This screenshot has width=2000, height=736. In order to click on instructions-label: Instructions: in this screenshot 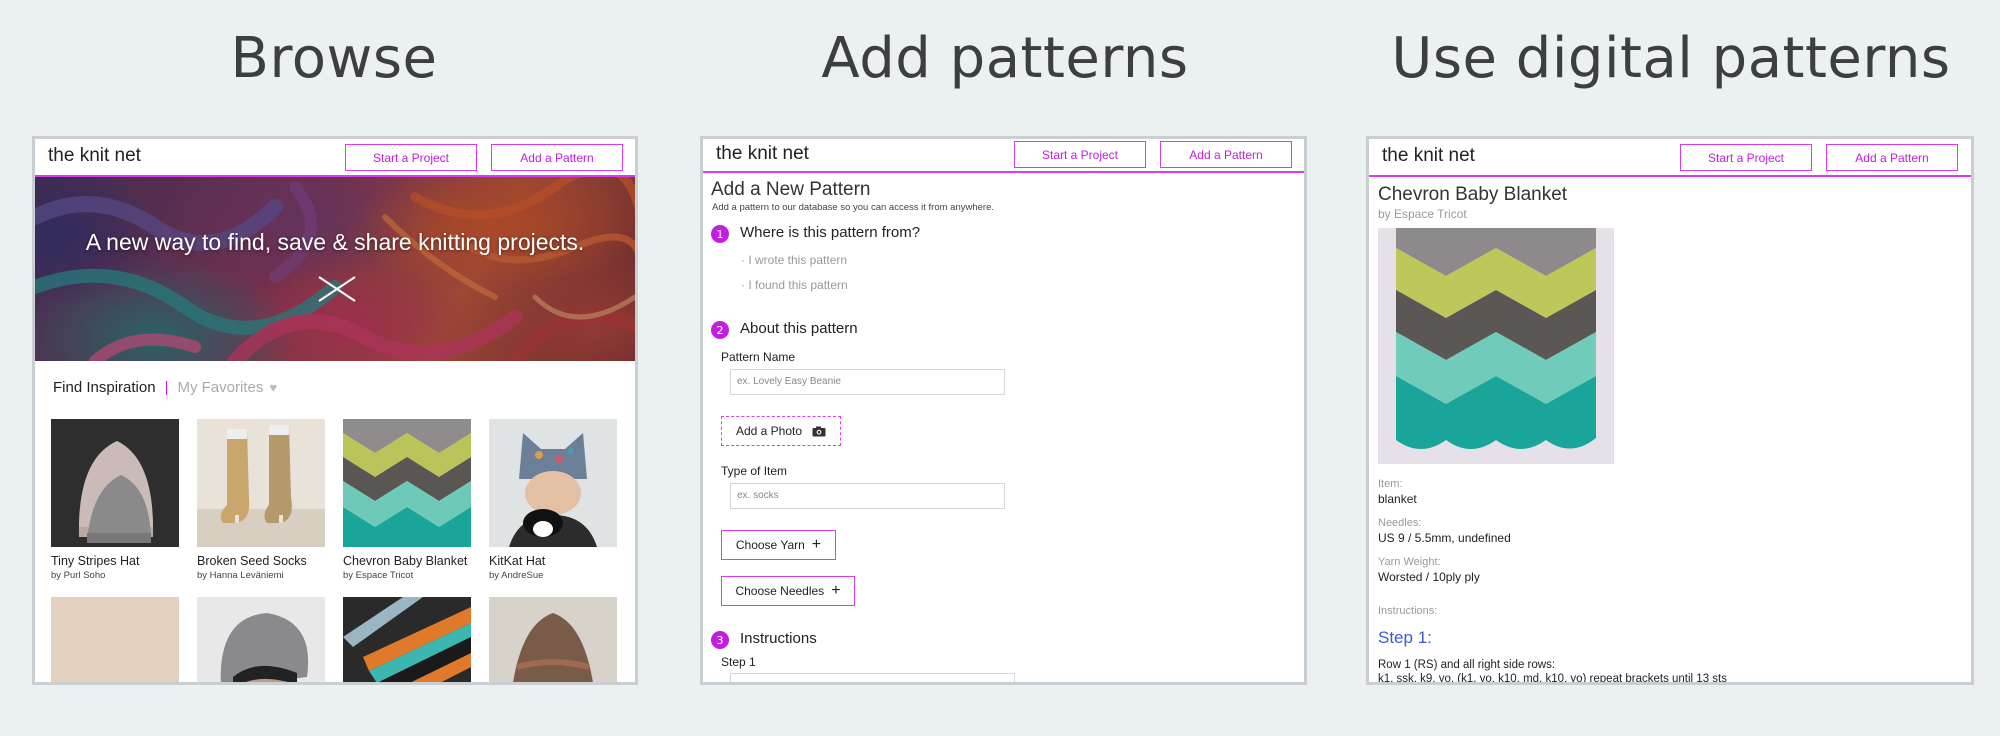, I will do `click(1408, 611)`.